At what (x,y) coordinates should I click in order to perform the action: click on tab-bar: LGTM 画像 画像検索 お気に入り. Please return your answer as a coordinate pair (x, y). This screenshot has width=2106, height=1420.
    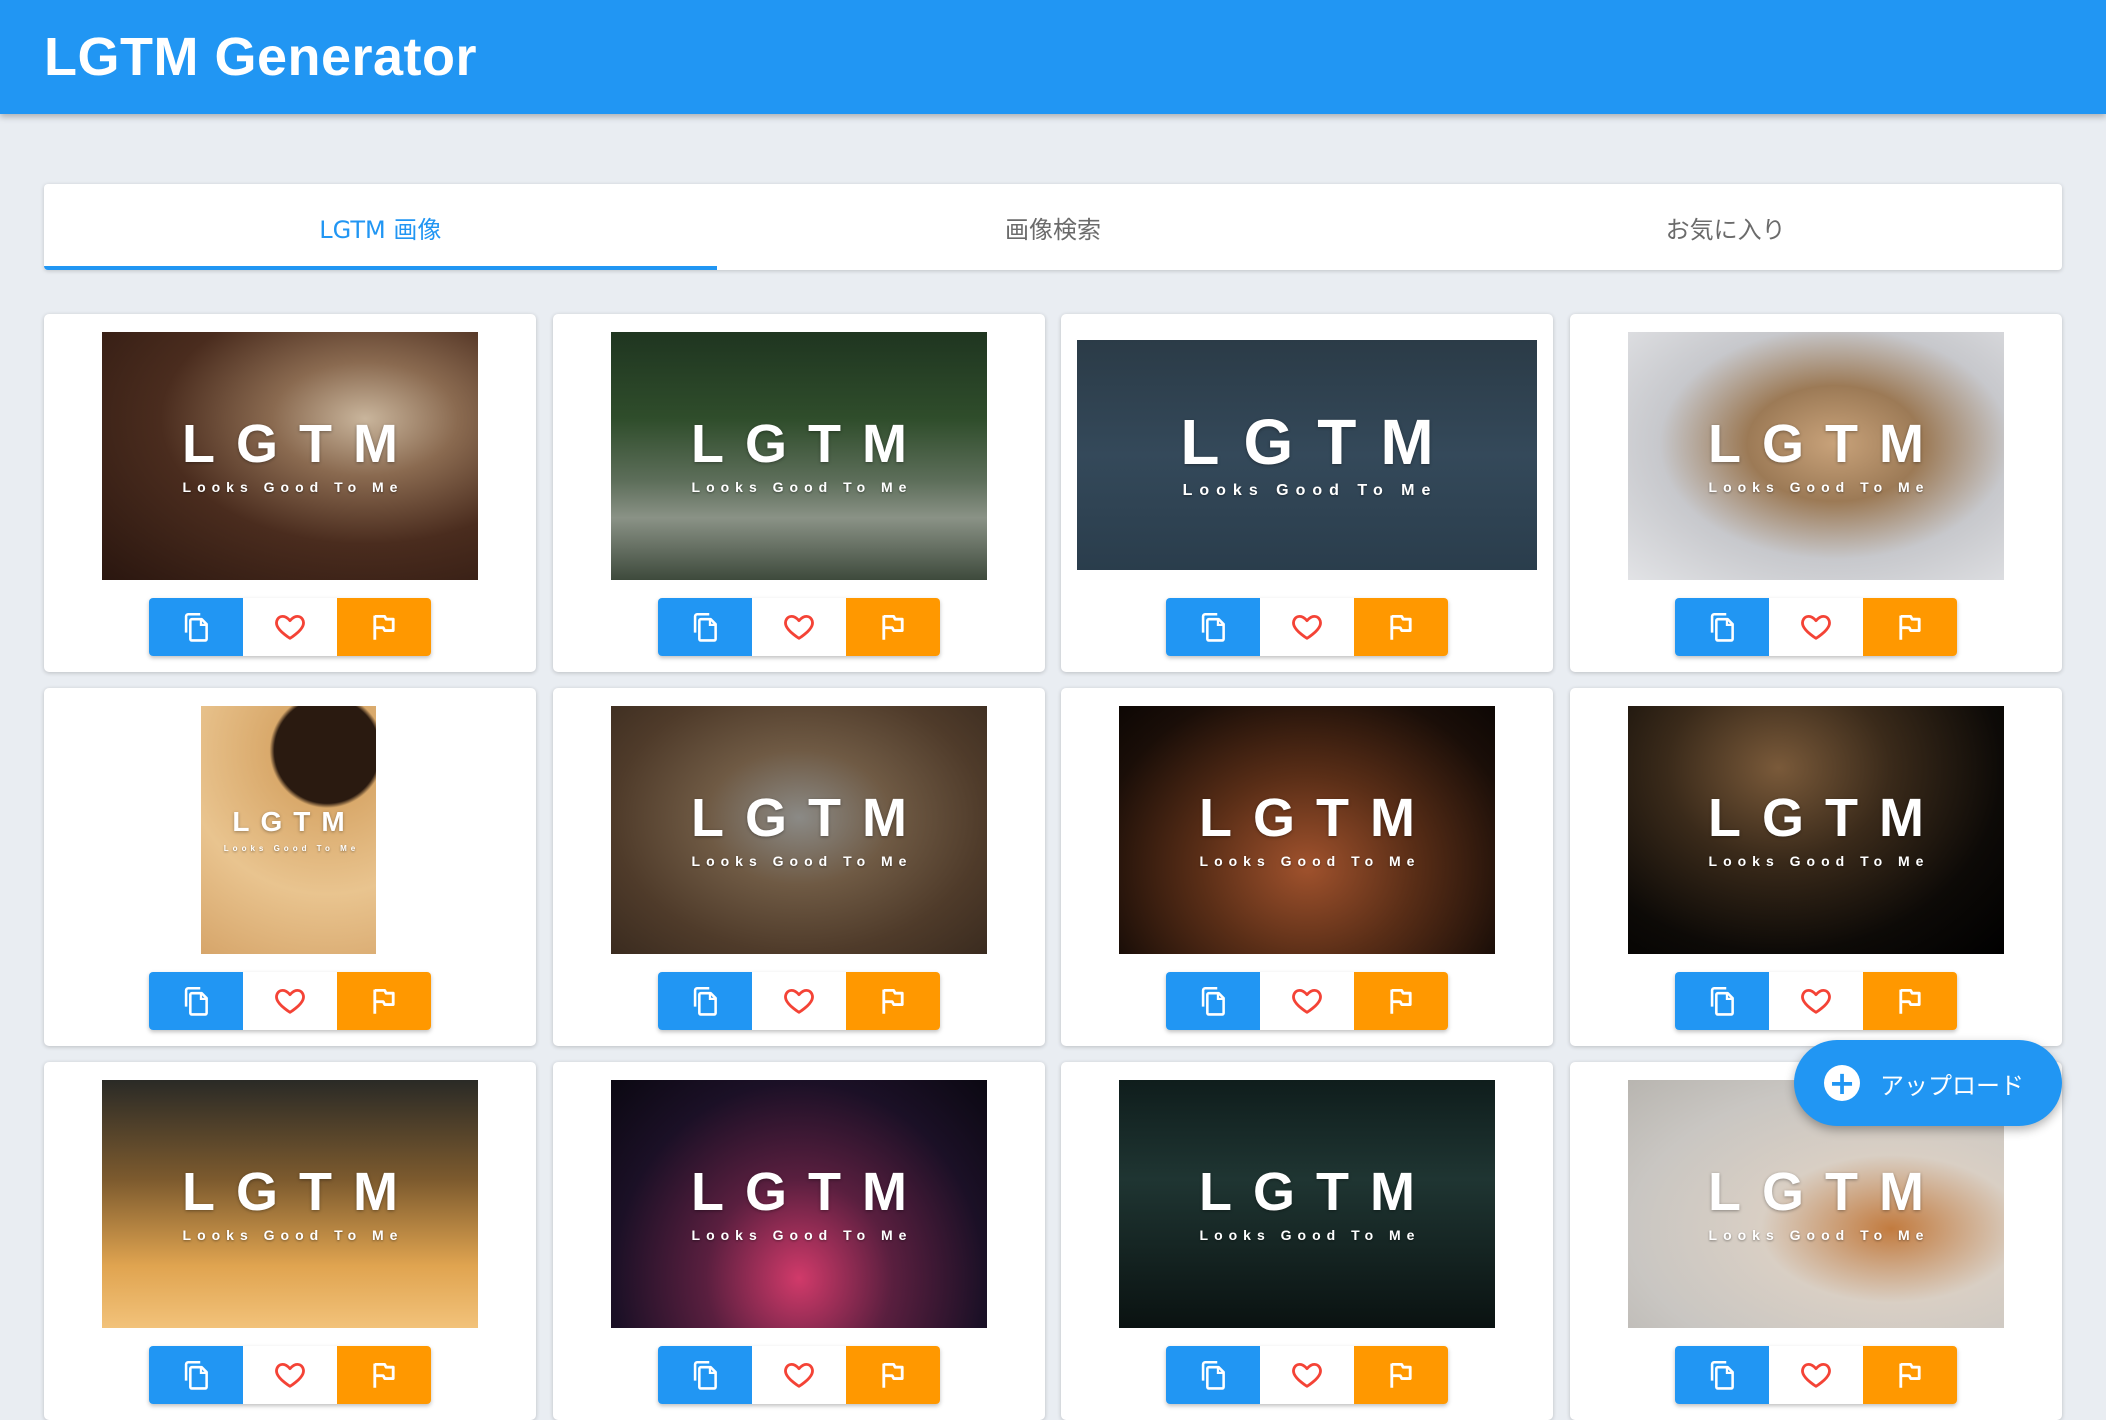
    Looking at the image, I should click on (1053, 227).